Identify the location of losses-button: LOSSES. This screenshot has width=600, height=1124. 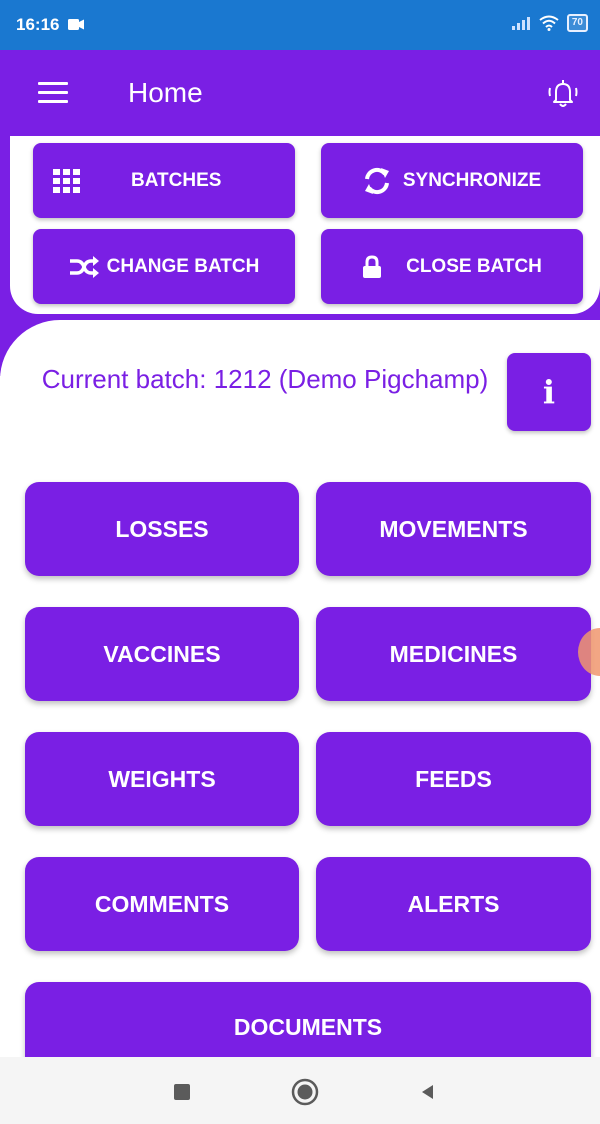
(162, 529).